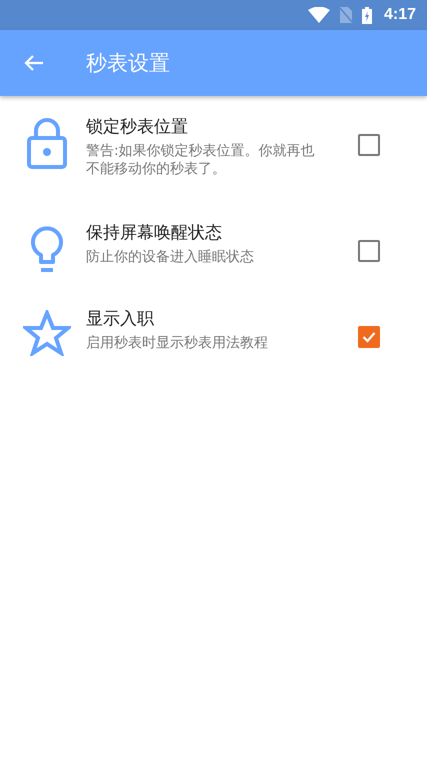 This screenshot has height=760, width=427. What do you see at coordinates (128, 63) in the screenshot?
I see `screen-title: 秒表设置` at bounding box center [128, 63].